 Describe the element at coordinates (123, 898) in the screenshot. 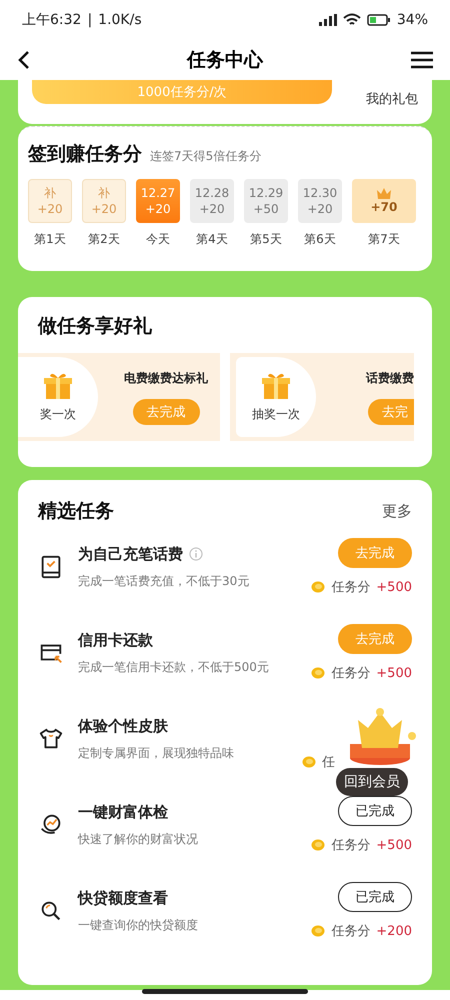

I see `task-title: 快贷额度查看` at that location.